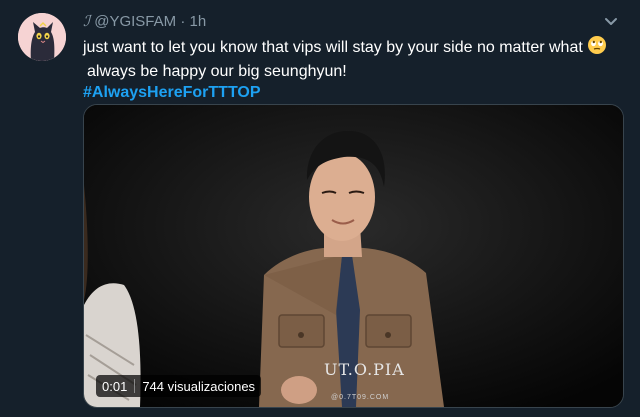 The height and width of the screenshot is (417, 640). Describe the element at coordinates (86, 21) in the screenshot. I see `display-name: ℐ` at that location.